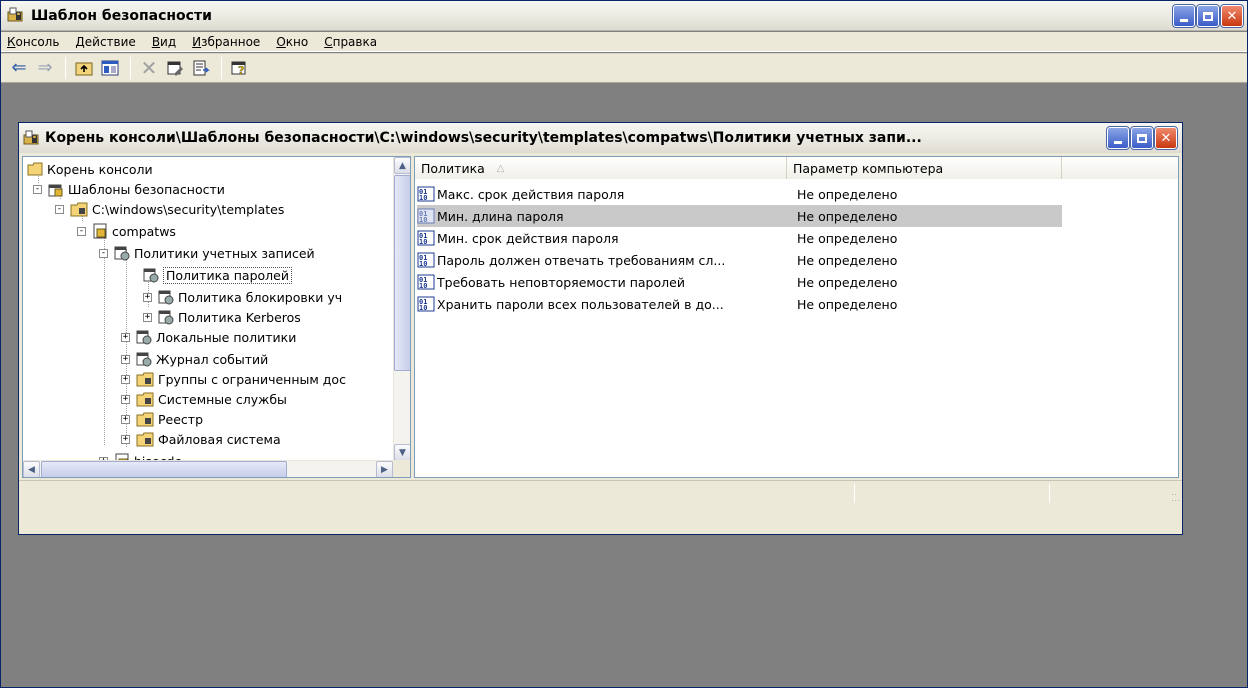  What do you see at coordinates (1232, 16) in the screenshot?
I see `close-button: ✕` at bounding box center [1232, 16].